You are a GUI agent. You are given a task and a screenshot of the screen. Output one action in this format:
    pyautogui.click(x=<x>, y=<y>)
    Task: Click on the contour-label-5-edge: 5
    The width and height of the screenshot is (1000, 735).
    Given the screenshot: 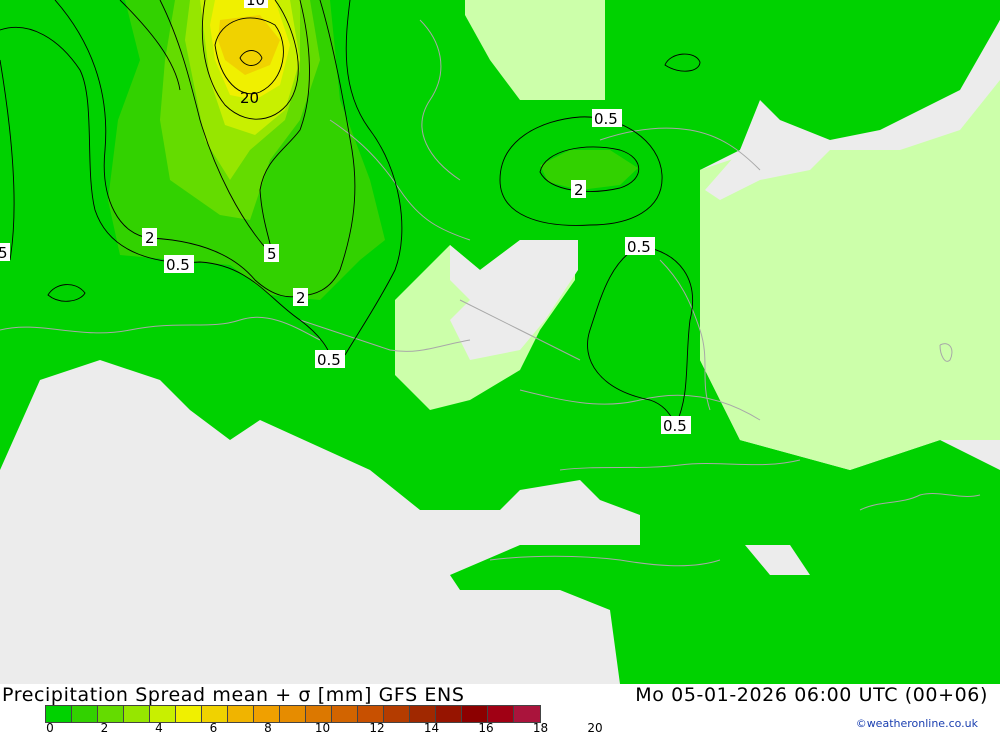 What is the action you would take?
    pyautogui.click(x=5, y=252)
    